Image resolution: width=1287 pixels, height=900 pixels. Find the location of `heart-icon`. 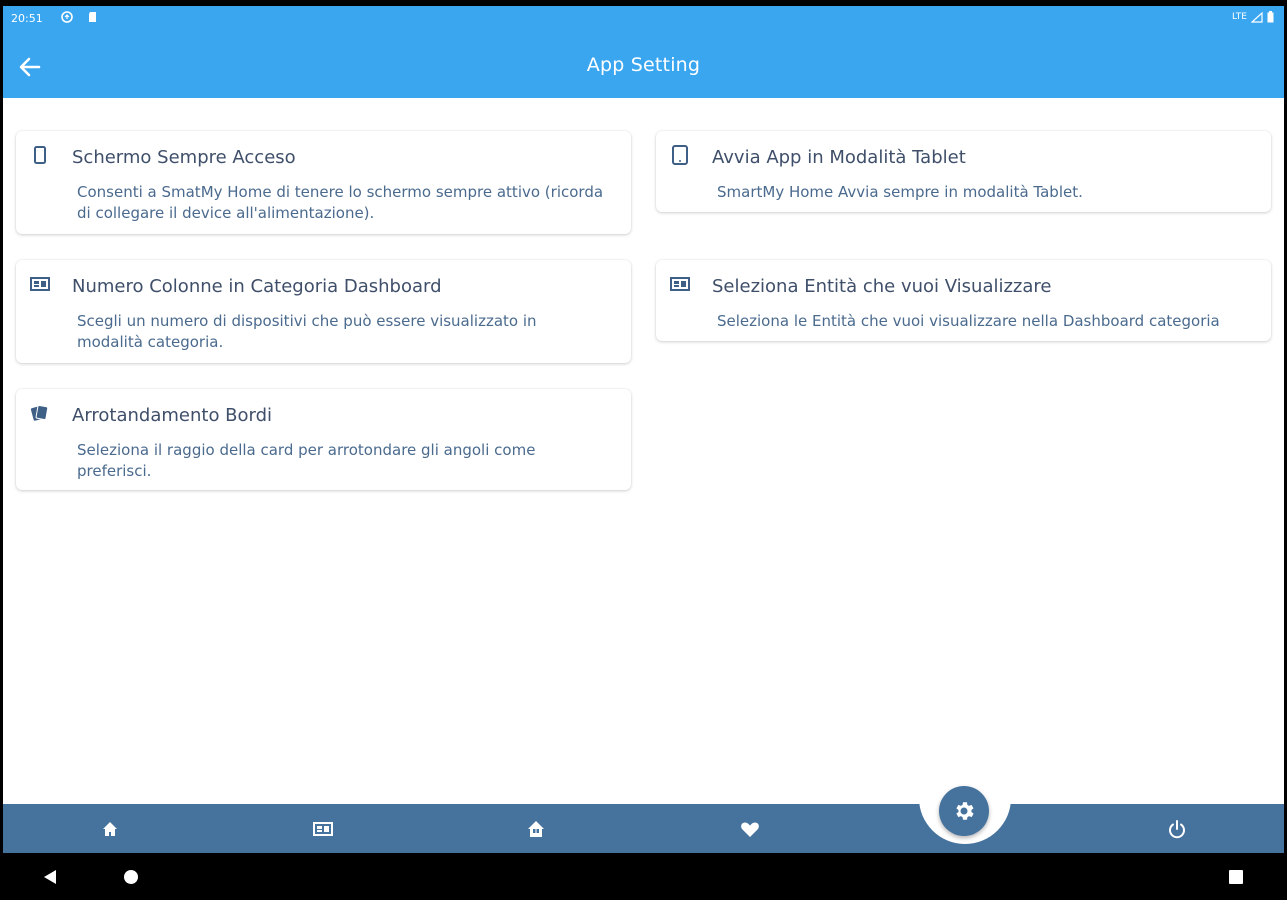

heart-icon is located at coordinates (750, 829).